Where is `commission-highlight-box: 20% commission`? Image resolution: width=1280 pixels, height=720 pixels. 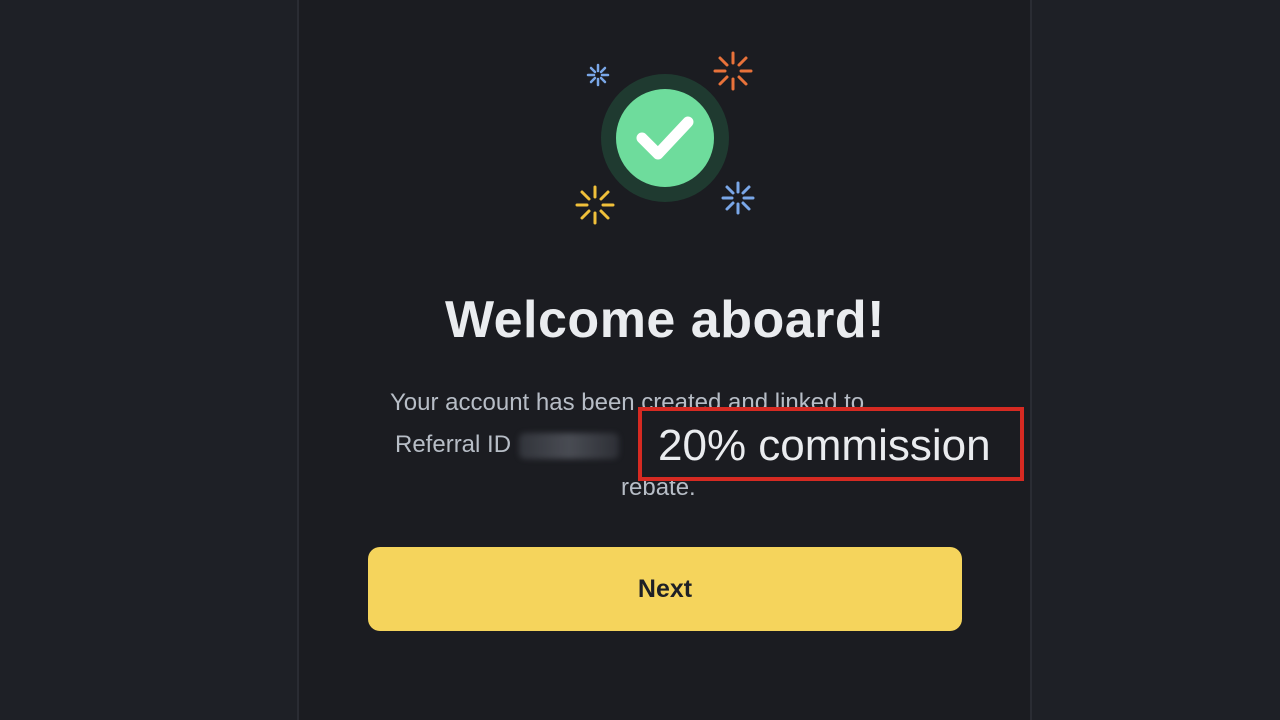
commission-highlight-box: 20% commission is located at coordinates (831, 444).